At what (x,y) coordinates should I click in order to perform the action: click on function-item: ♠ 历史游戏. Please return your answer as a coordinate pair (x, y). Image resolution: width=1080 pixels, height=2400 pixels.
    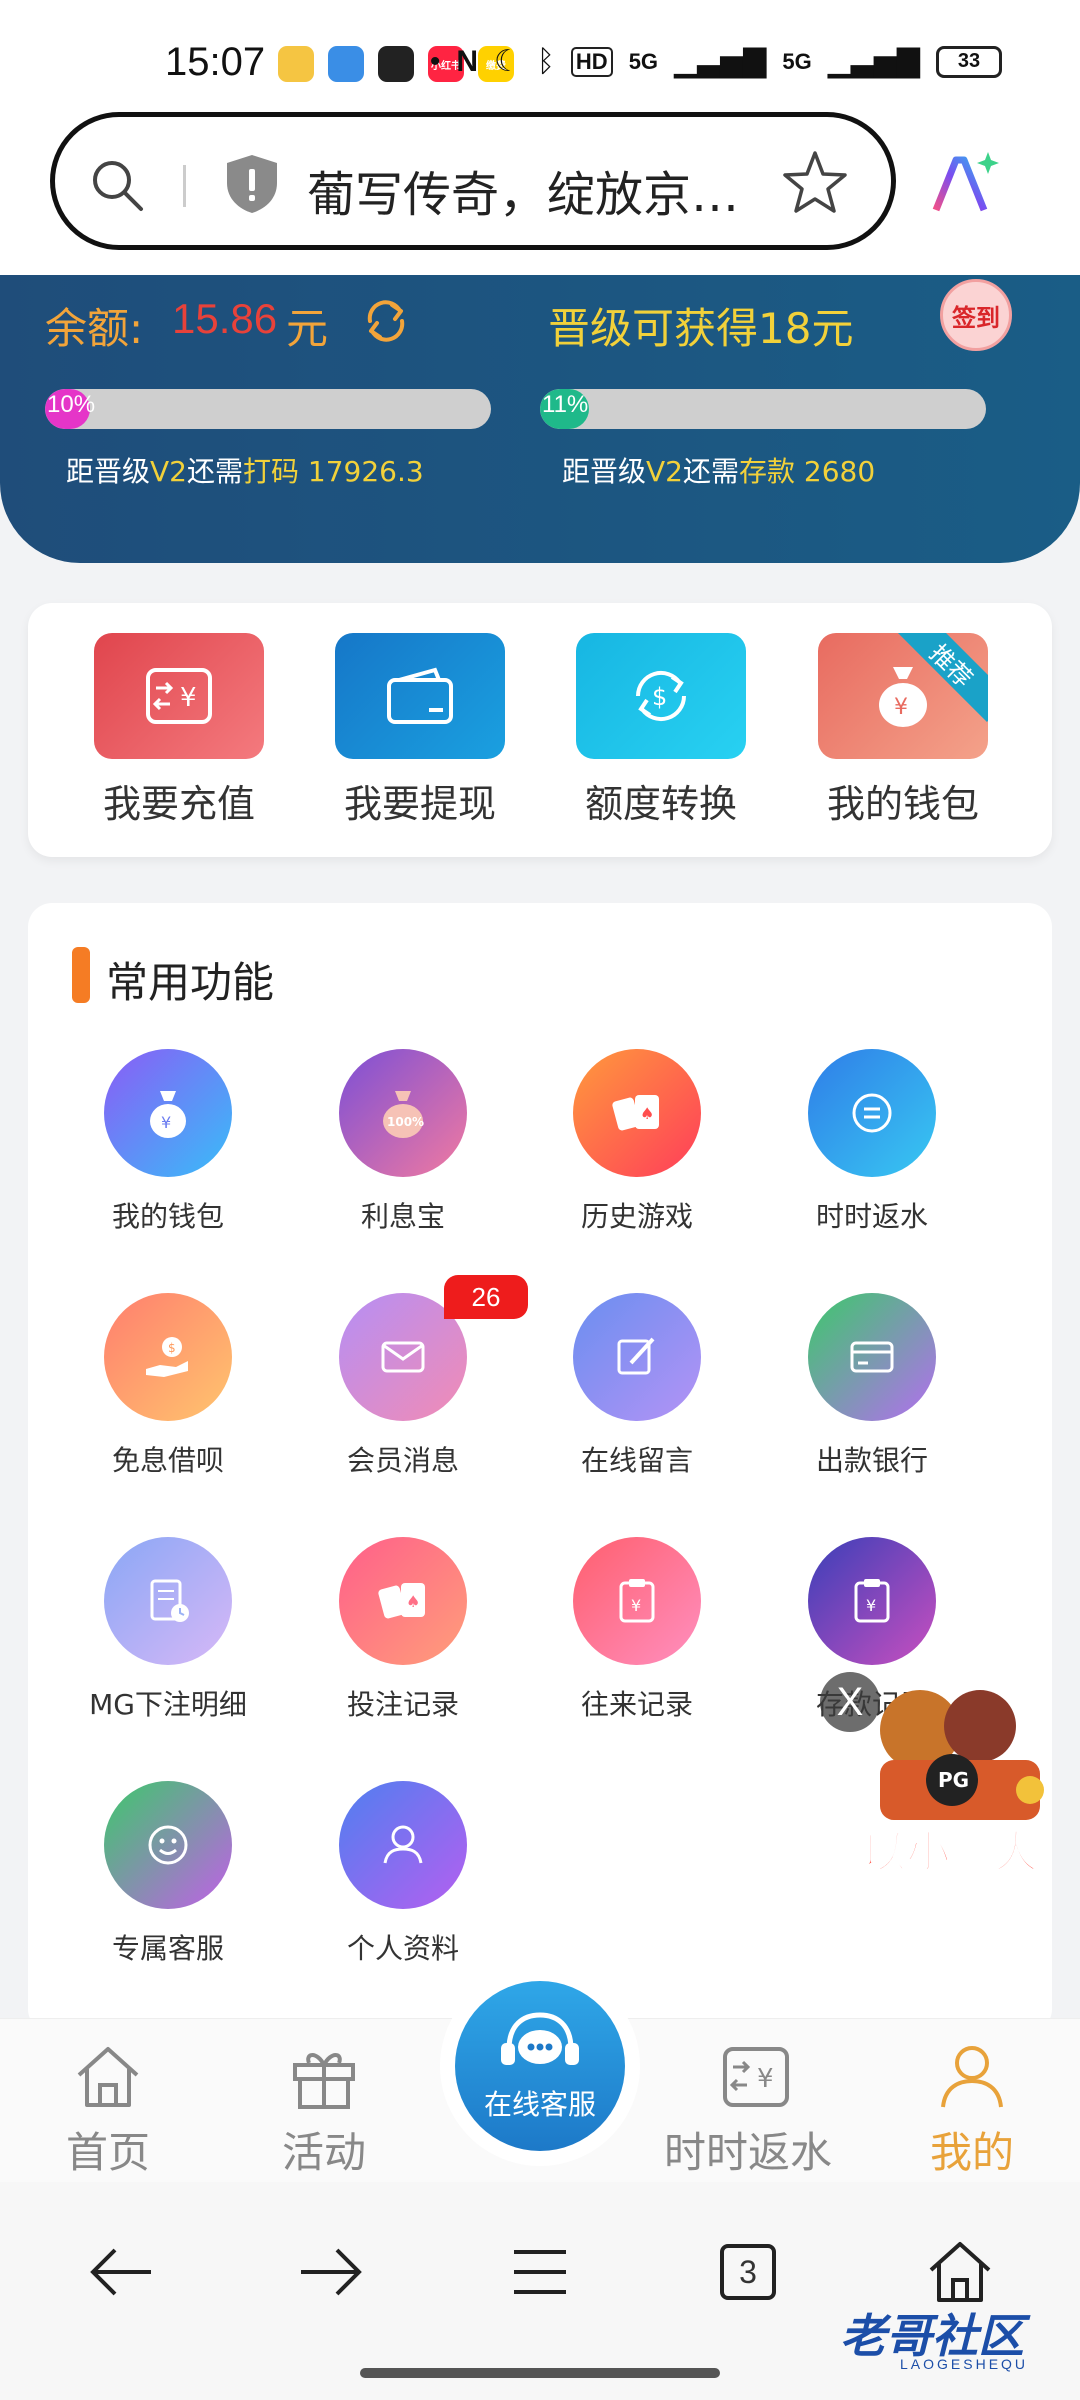
    Looking at the image, I should click on (637, 1142).